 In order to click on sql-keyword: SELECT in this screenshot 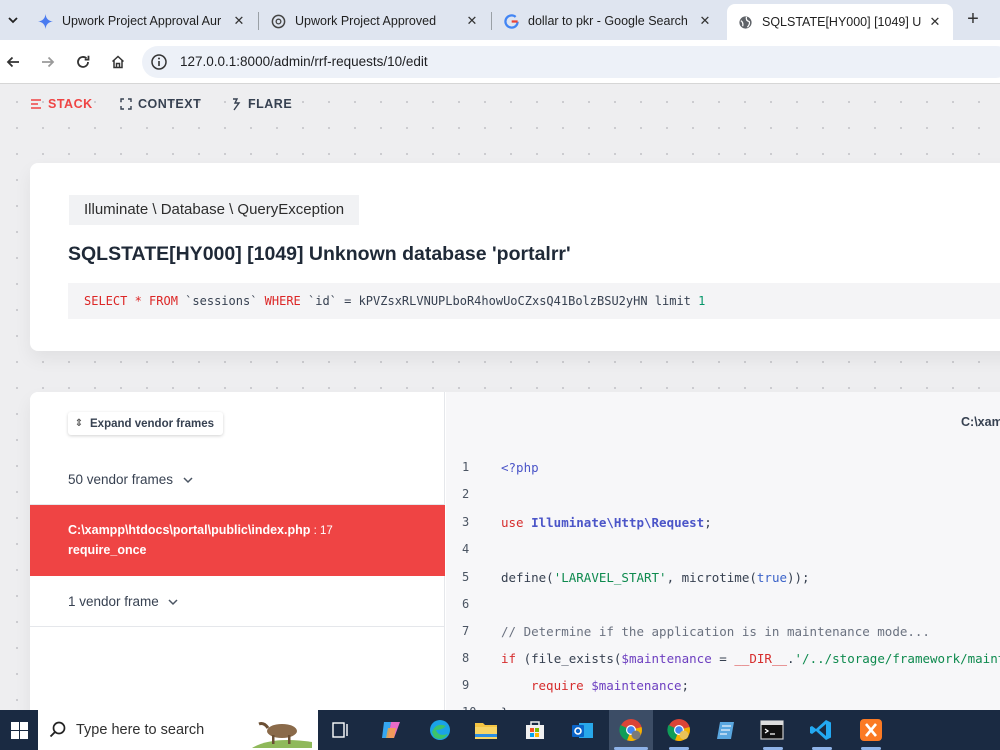, I will do `click(106, 301)`.